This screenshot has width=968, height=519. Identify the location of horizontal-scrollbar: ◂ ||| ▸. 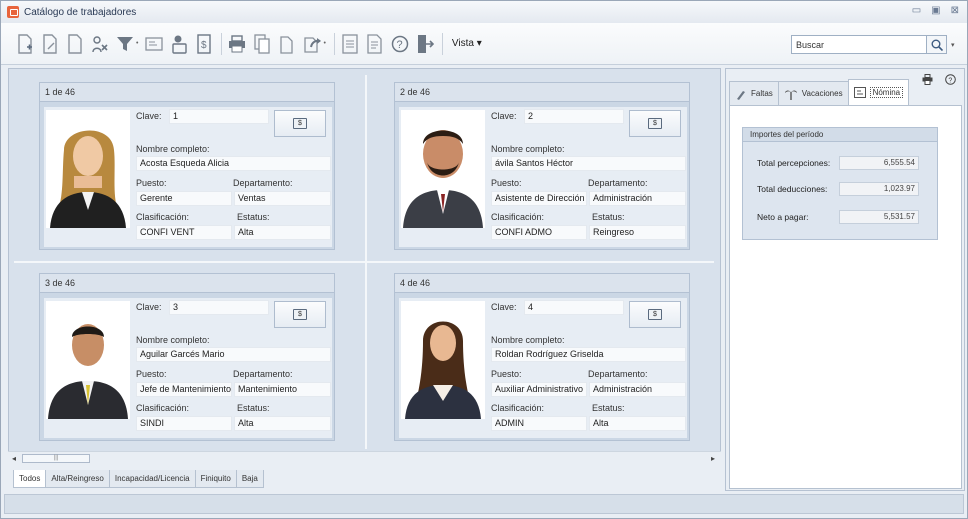
(364, 458).